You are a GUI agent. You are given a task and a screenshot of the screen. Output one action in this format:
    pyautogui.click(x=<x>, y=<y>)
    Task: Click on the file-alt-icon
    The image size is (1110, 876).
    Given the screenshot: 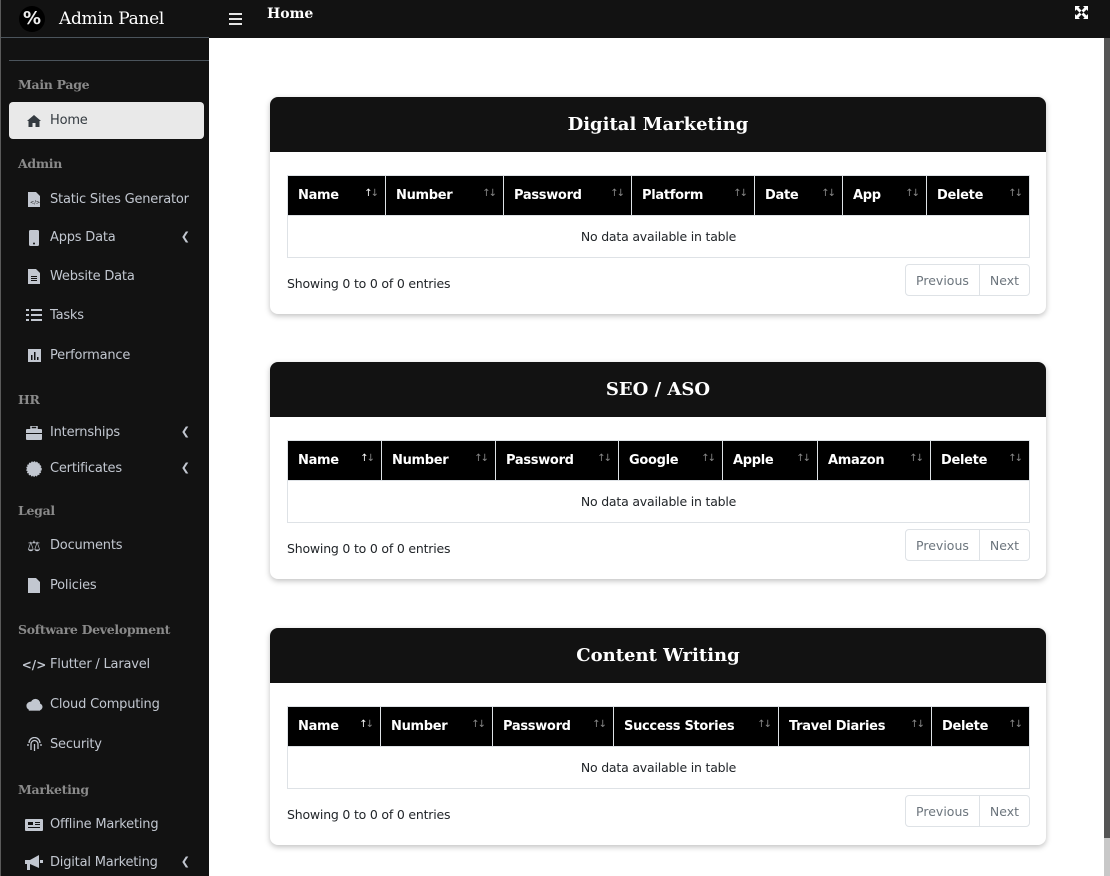 What is the action you would take?
    pyautogui.click(x=34, y=277)
    